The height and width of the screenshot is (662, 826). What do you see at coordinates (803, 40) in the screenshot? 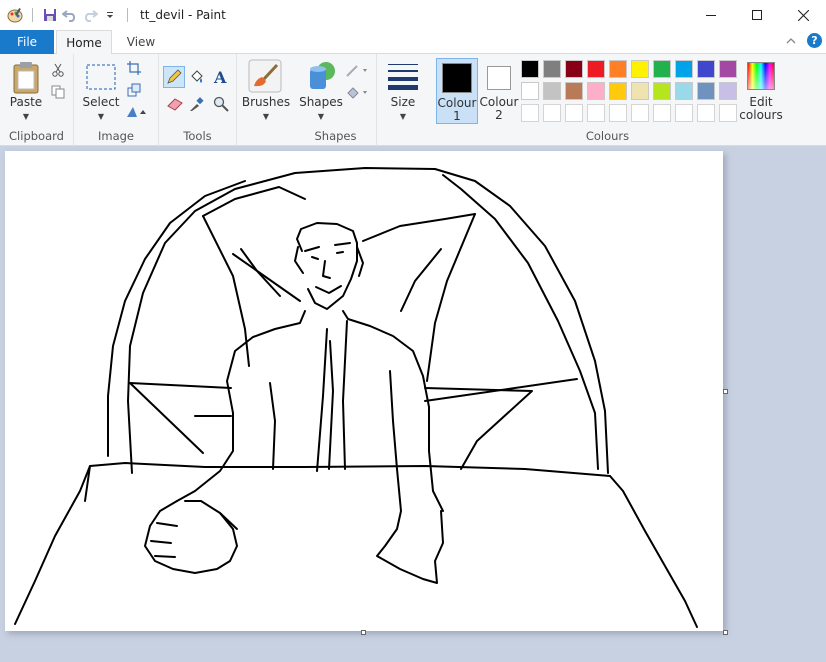
I see `ribbon-right-controls: ?` at bounding box center [803, 40].